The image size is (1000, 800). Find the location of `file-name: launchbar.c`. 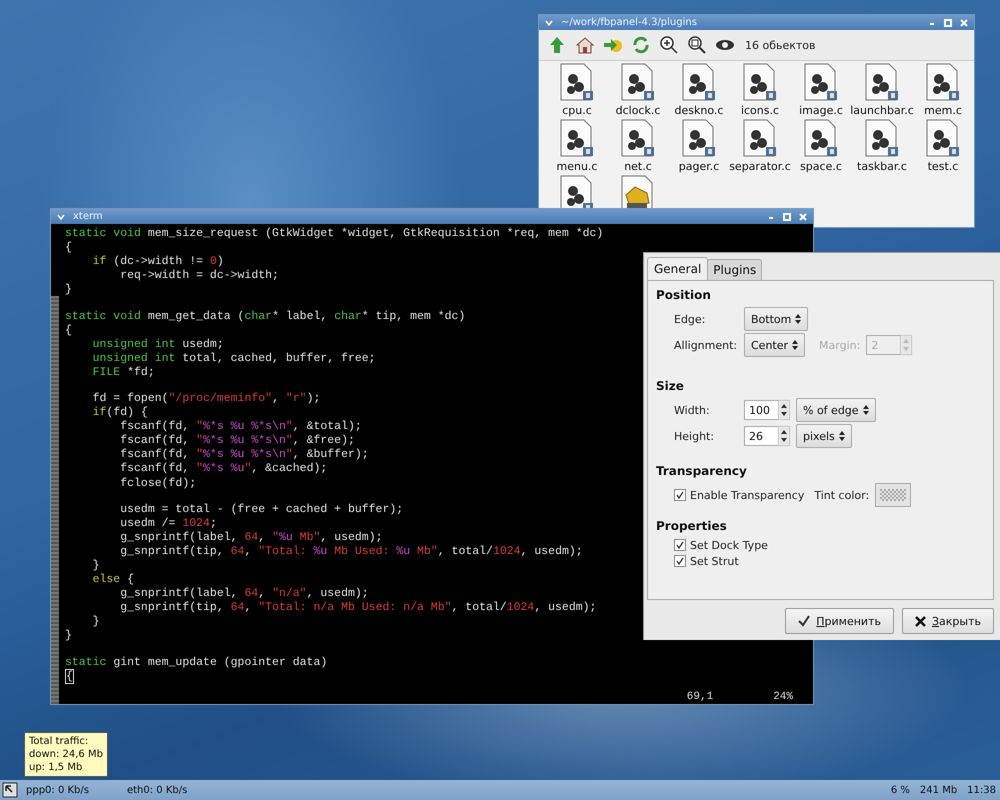

file-name: launchbar.c is located at coordinates (882, 110).